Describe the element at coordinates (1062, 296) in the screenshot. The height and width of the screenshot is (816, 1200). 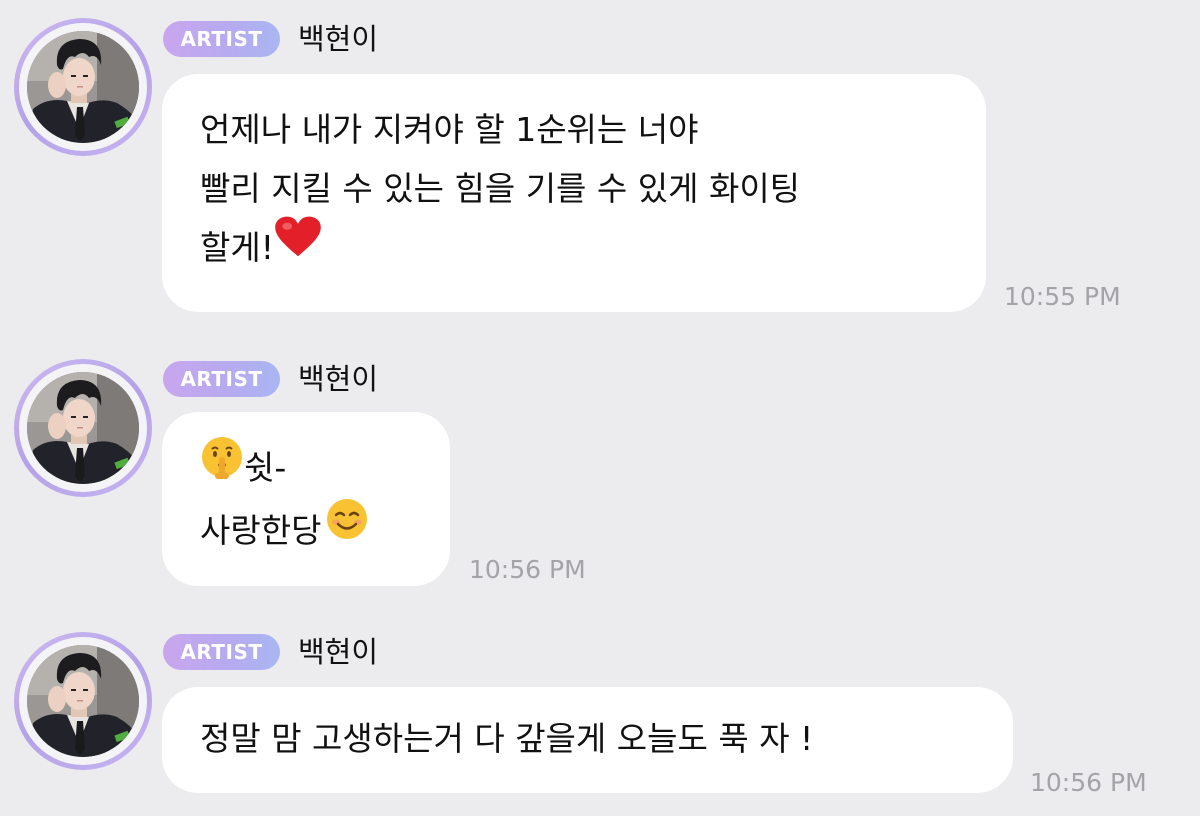
I see `timestamp: 10:55 PM` at that location.